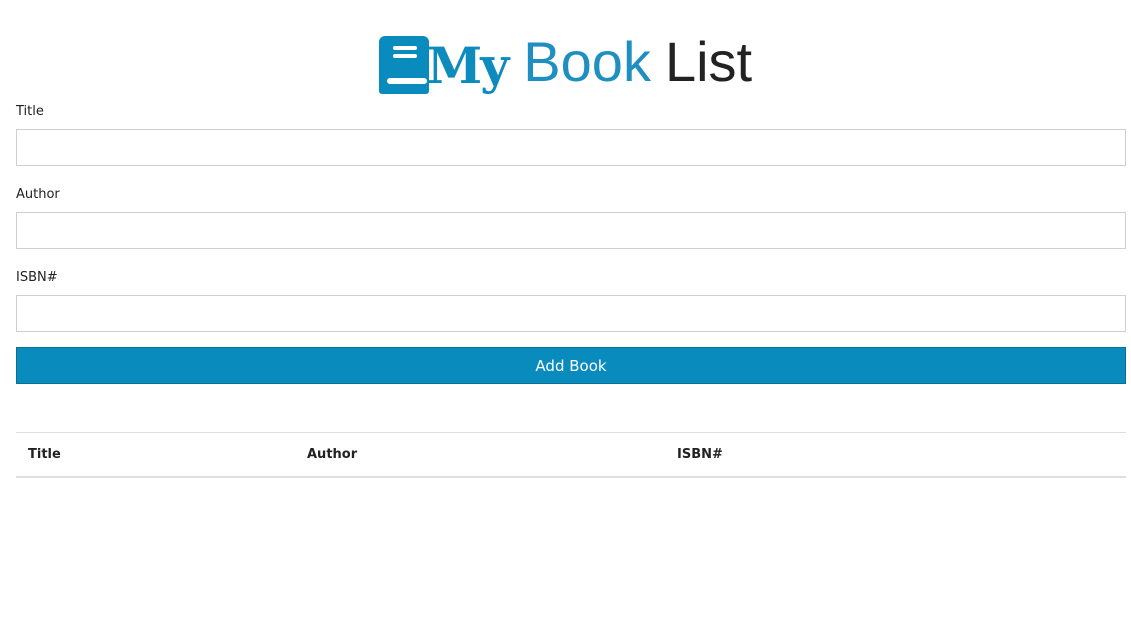  I want to click on column-header-isbn: ISBN#, so click(700, 454).